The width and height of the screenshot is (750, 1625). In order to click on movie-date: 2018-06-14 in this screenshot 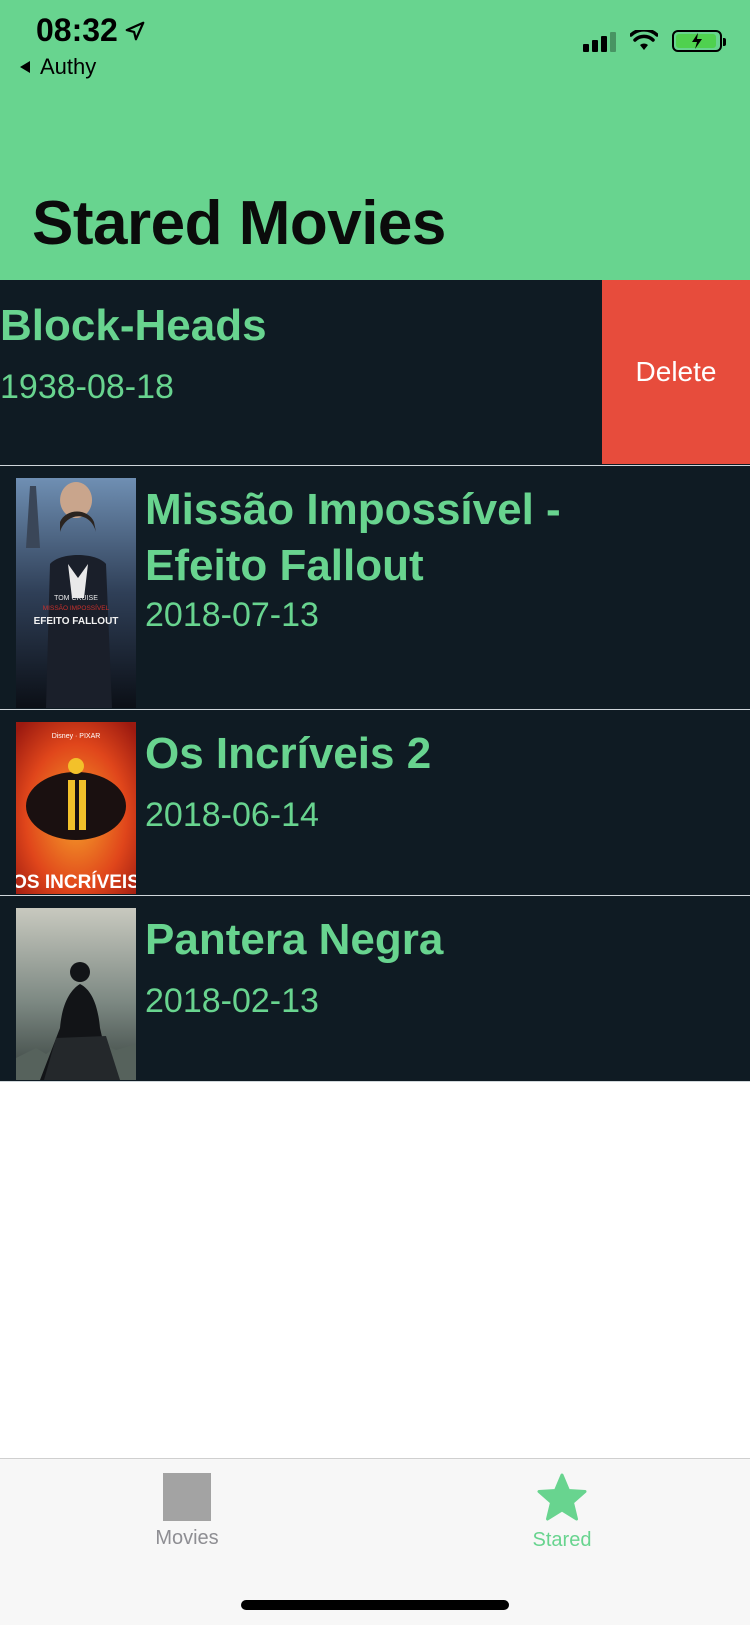, I will do `click(232, 815)`.